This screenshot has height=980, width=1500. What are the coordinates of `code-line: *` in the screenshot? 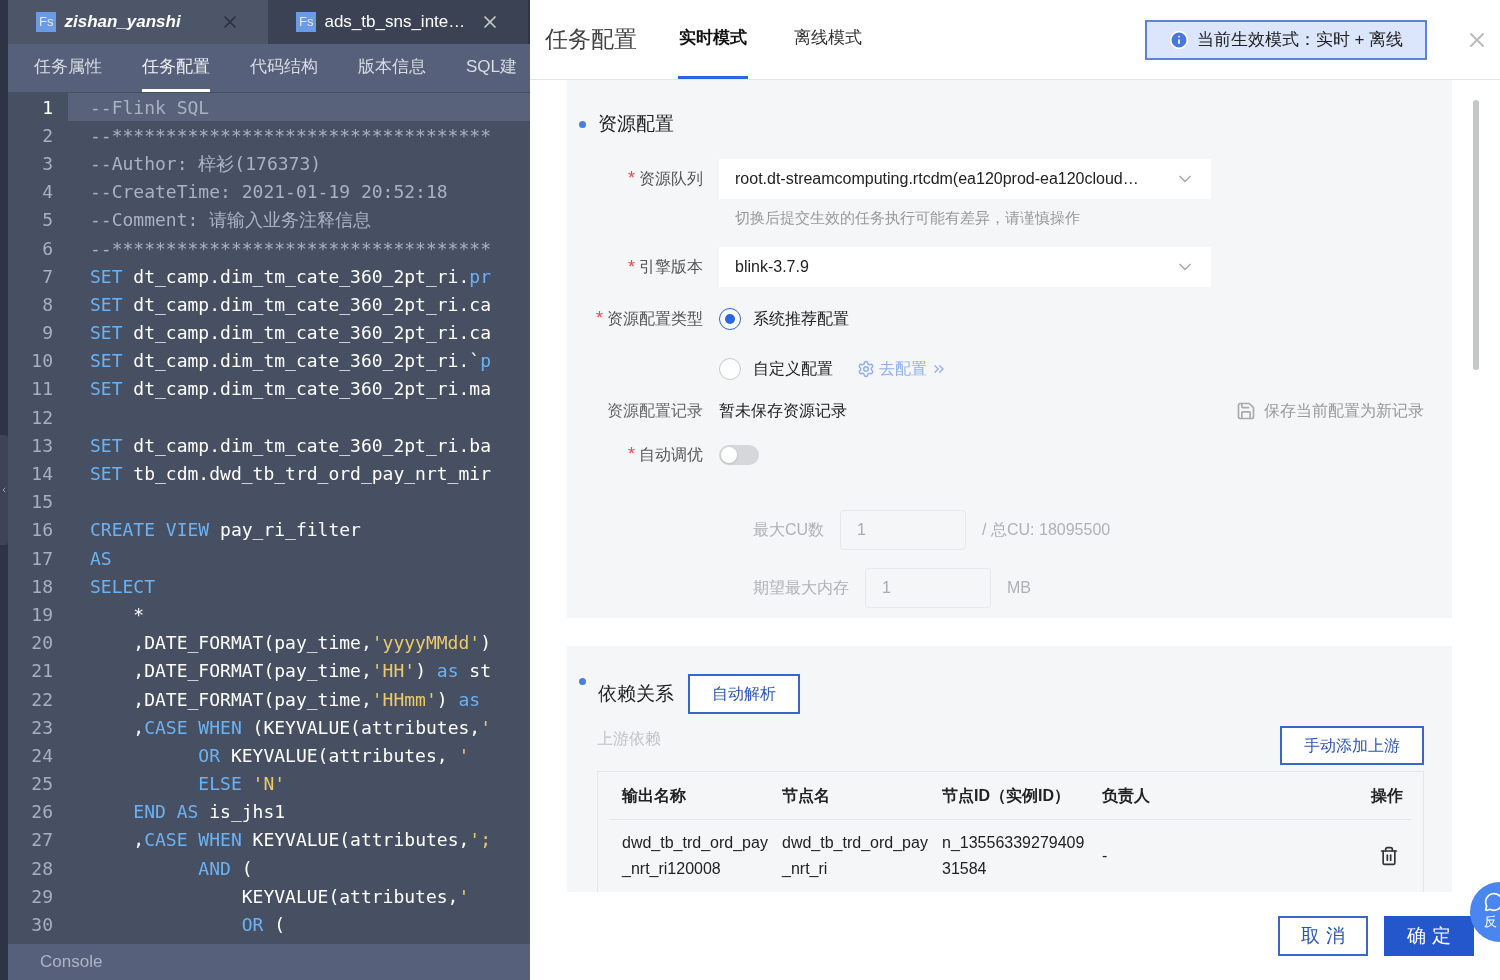 It's located at (139, 614).